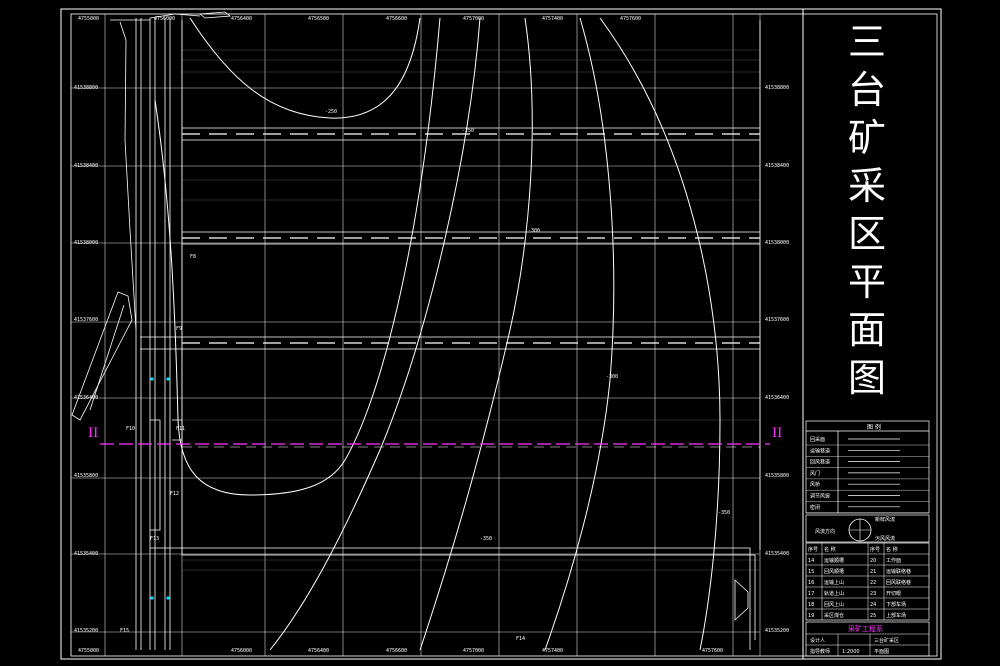 The height and width of the screenshot is (666, 1000). Describe the element at coordinates (873, 605) in the screenshot. I see `table-cell: 24` at that location.